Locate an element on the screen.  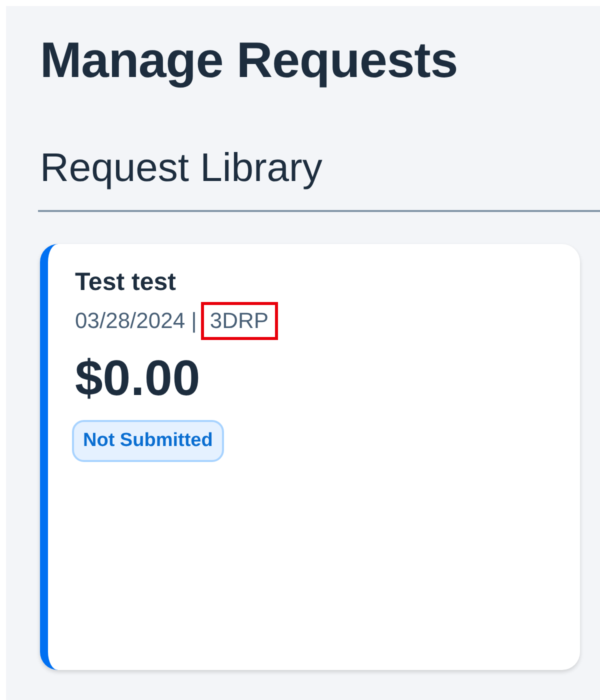
section-title: Request Library is located at coordinates (181, 168).